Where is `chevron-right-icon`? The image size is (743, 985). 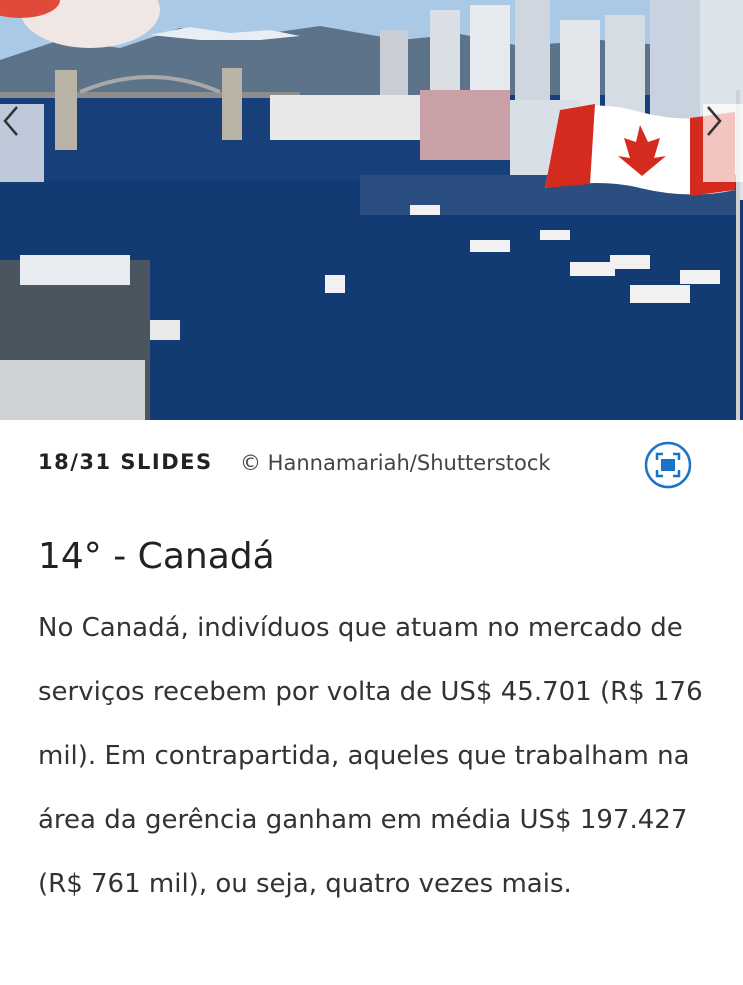
chevron-right-icon is located at coordinates (714, 121).